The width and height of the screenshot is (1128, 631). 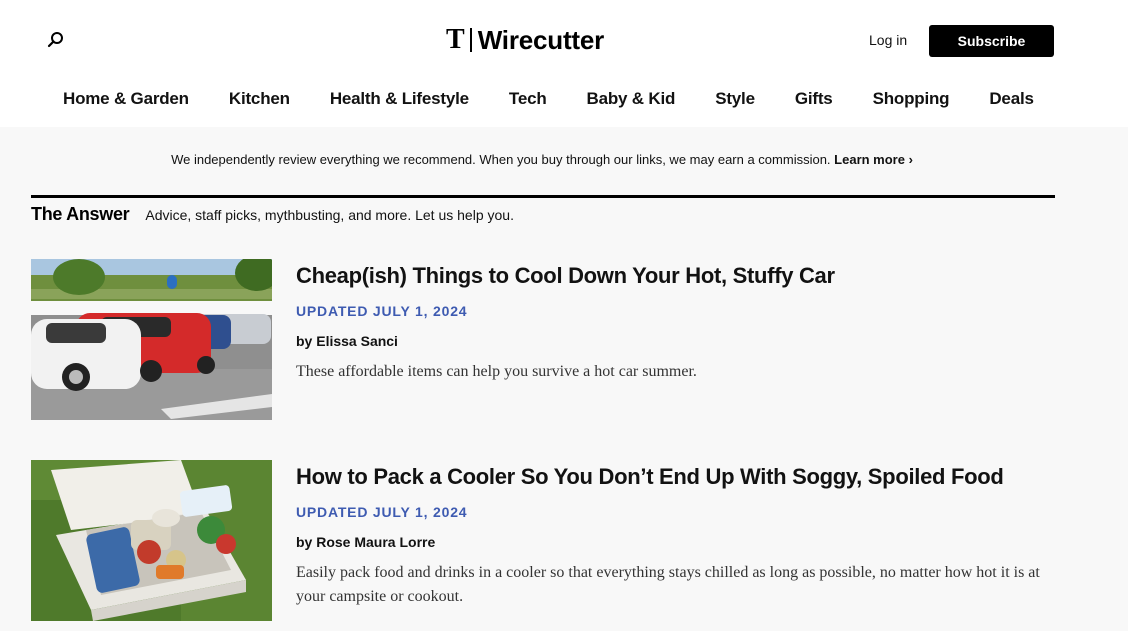 I want to click on nav-item-deals: Deals, so click(x=1011, y=99).